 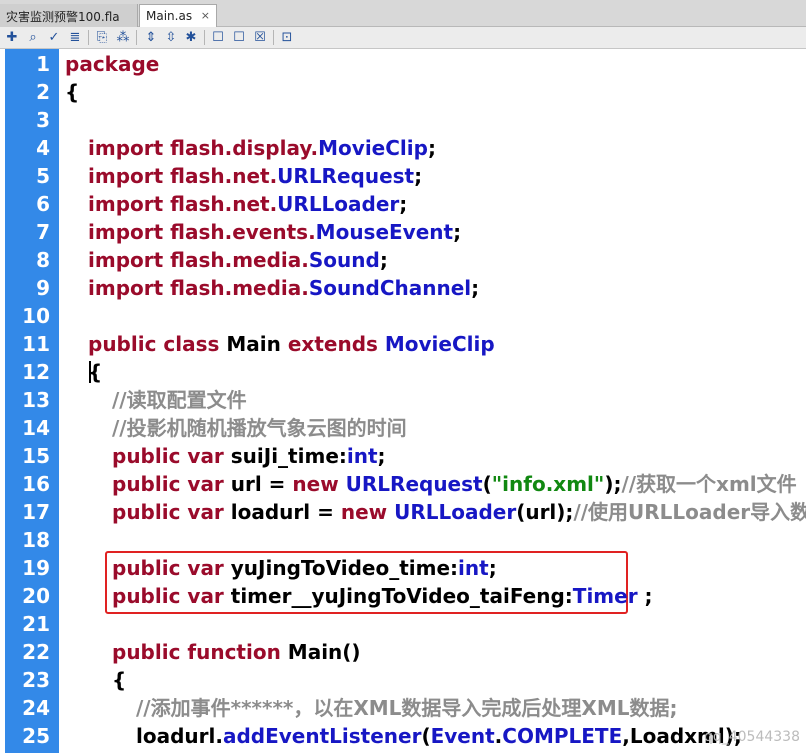 I want to click on tab-fla-document: 灾害监测预警100.fla, so click(x=69, y=15).